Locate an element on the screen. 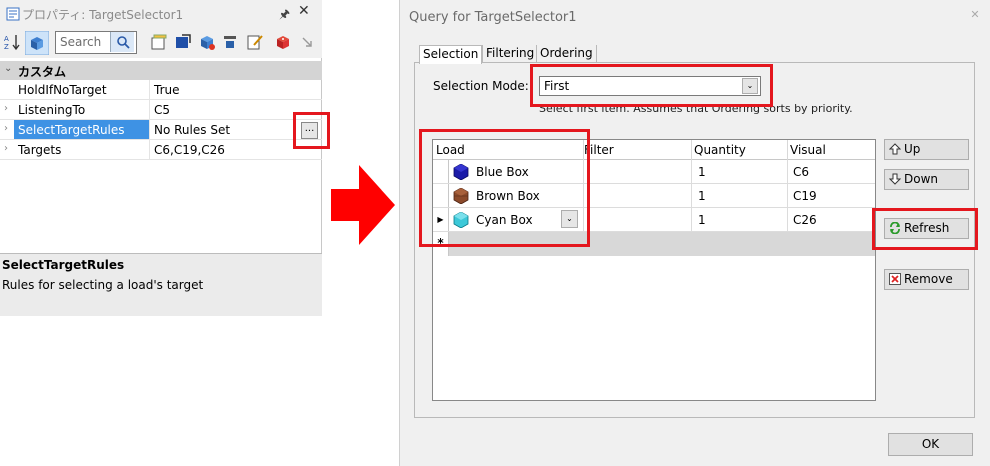 The width and height of the screenshot is (990, 466). arrow-up-icon is located at coordinates (895, 149).